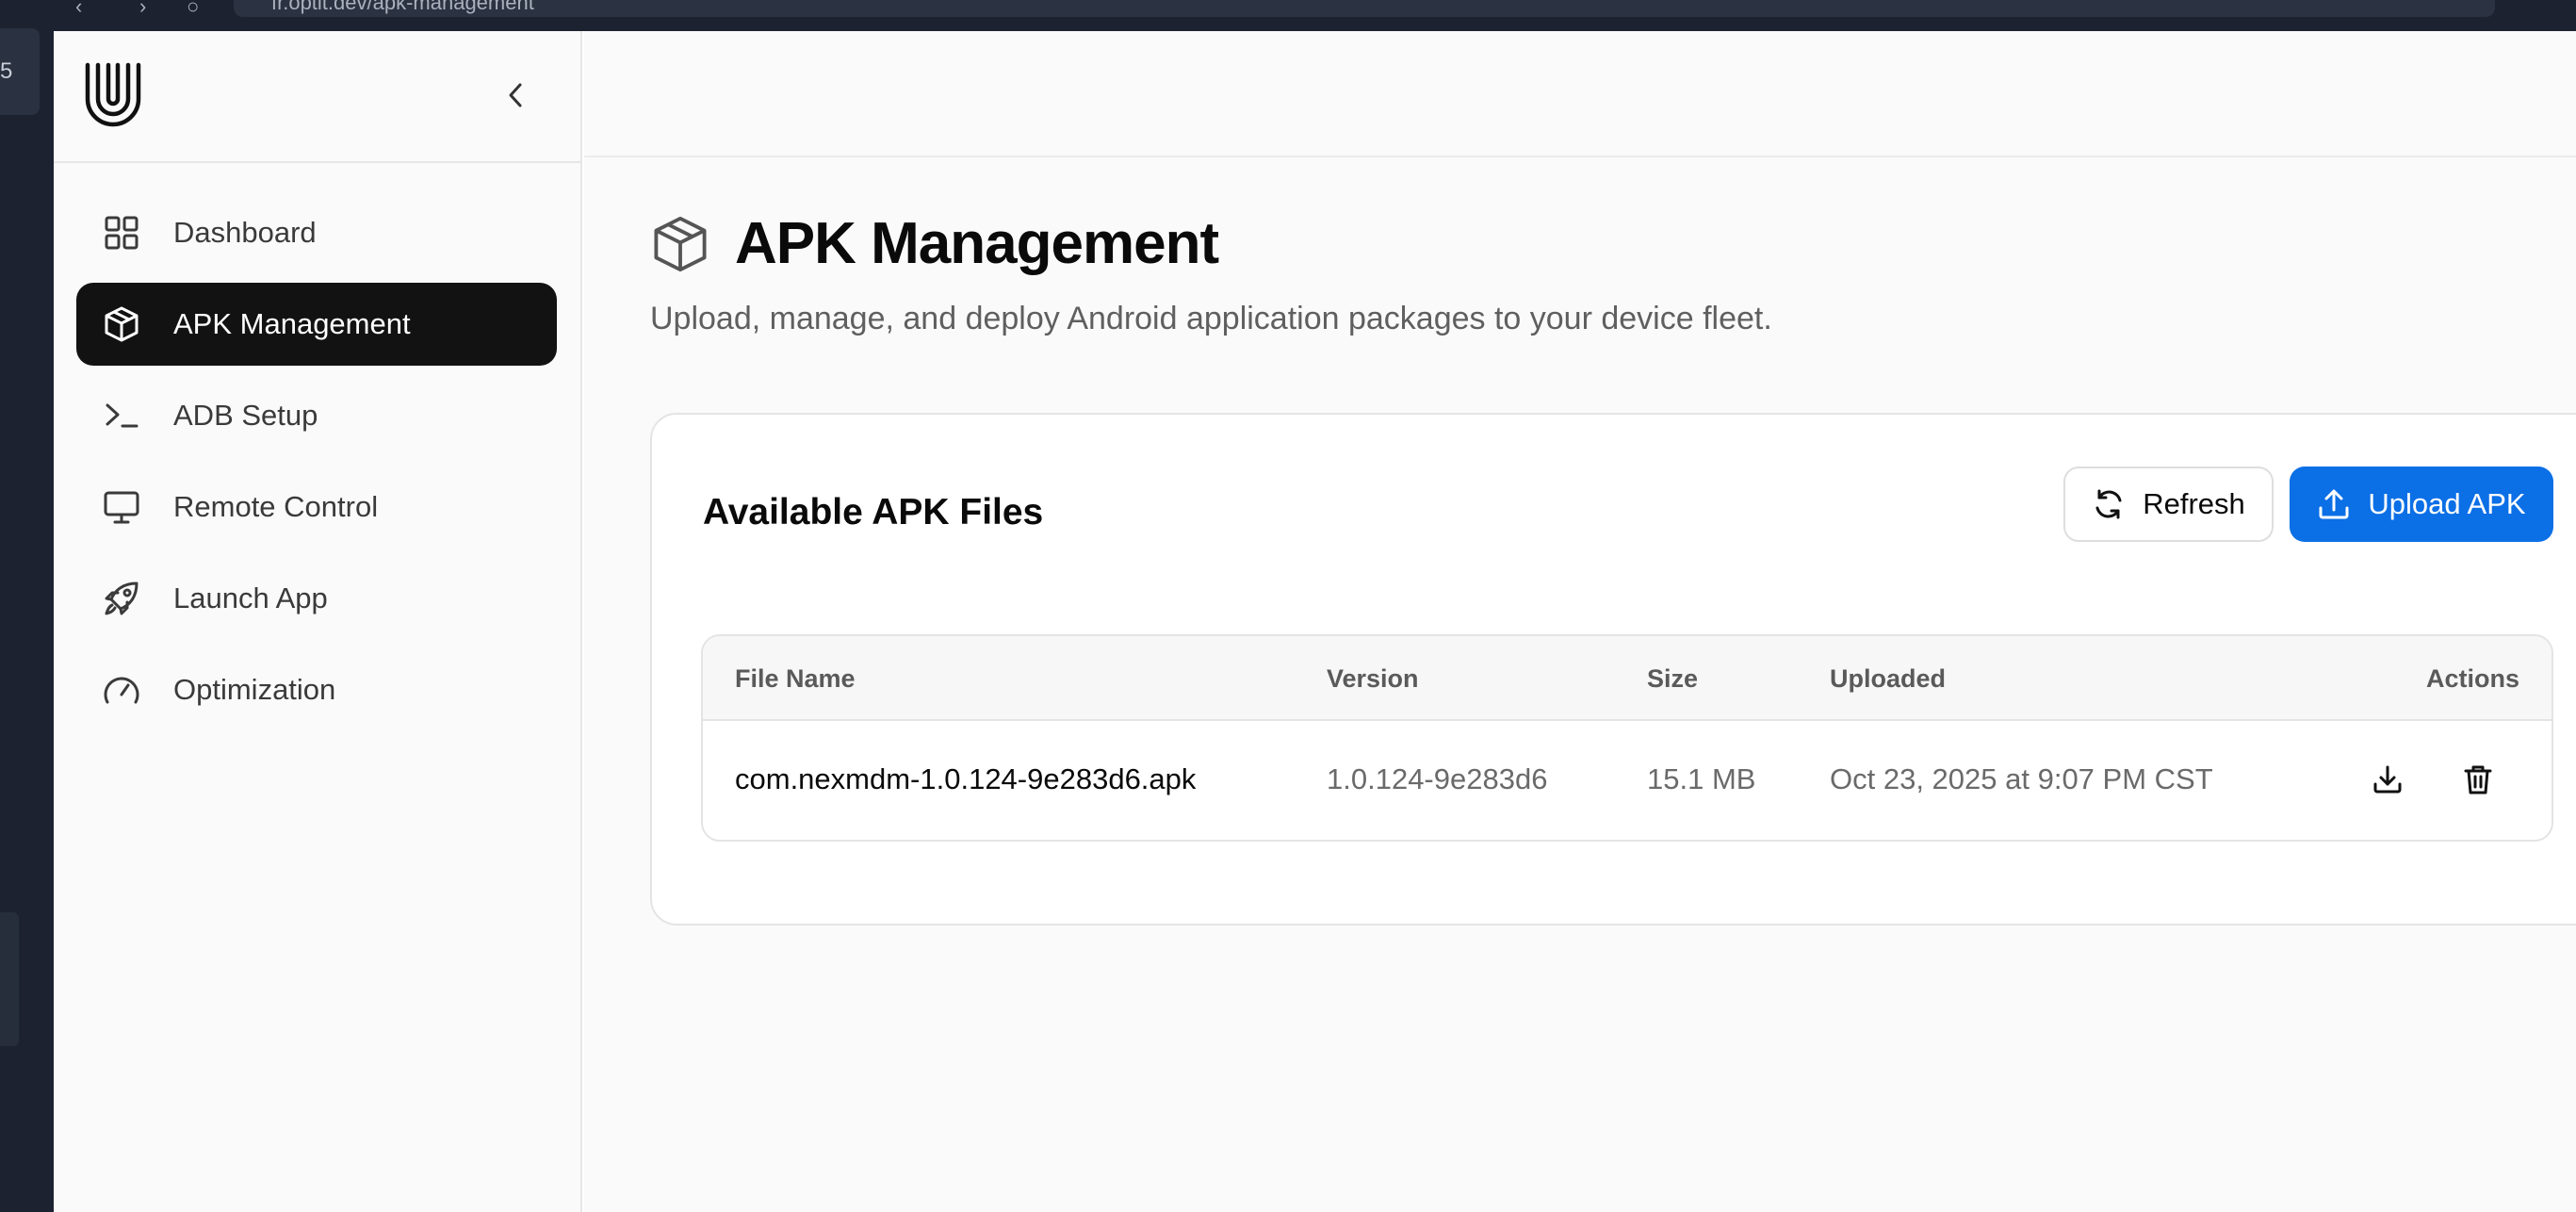 This screenshot has height=1212, width=2576. What do you see at coordinates (245, 232) in the screenshot?
I see `sidebar-item-label: Dashboard` at bounding box center [245, 232].